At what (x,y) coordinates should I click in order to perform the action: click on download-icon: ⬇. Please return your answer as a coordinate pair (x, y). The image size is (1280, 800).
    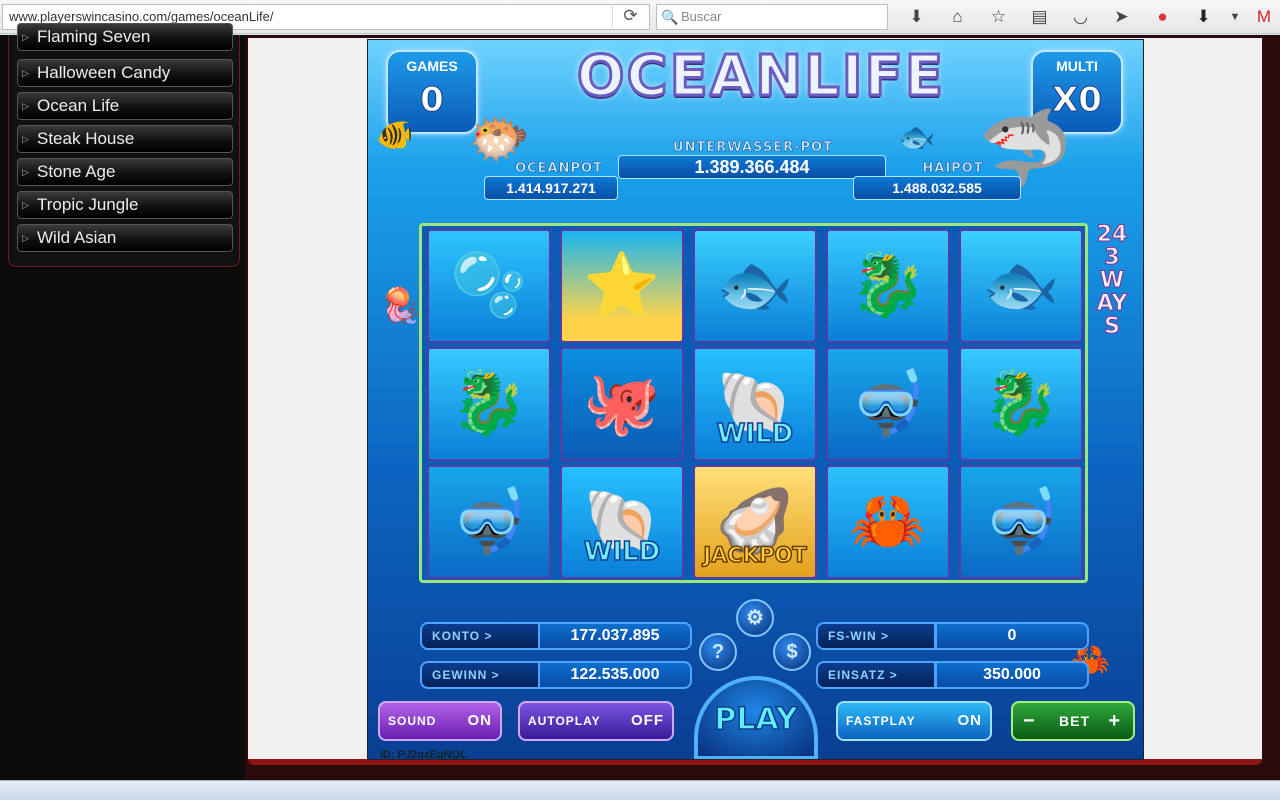
    Looking at the image, I should click on (916, 17).